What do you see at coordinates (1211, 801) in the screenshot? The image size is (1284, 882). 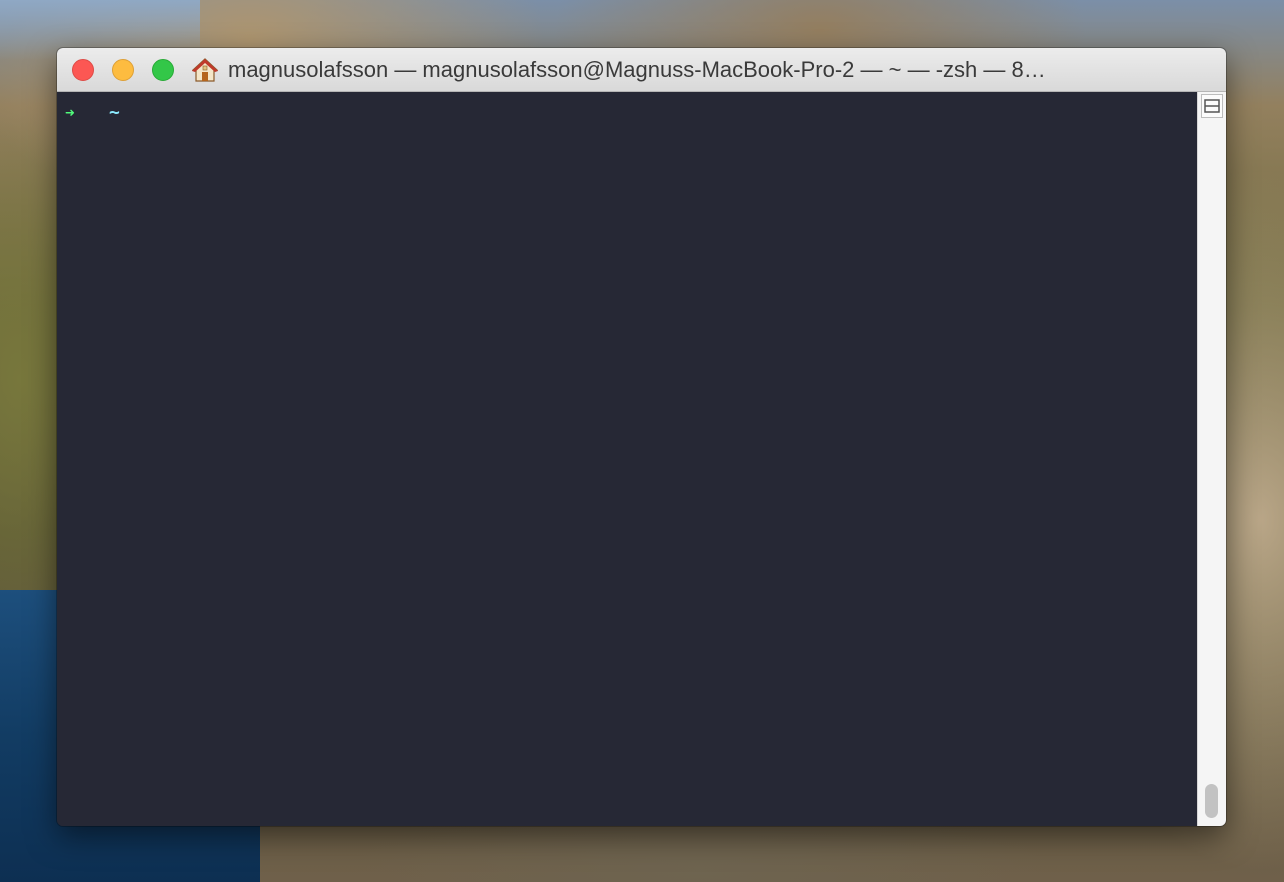 I see `scroll-thumb` at bounding box center [1211, 801].